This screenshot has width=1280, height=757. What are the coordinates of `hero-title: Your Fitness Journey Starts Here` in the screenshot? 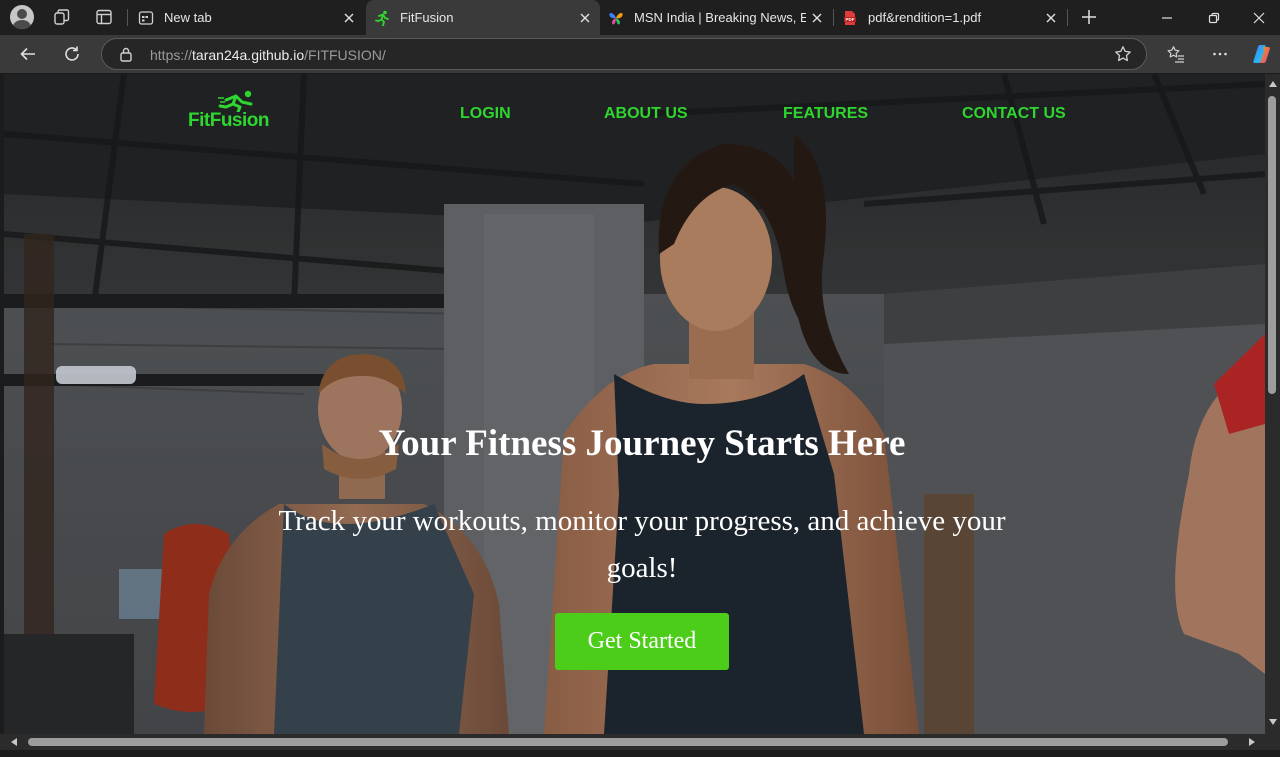 It's located at (642, 443).